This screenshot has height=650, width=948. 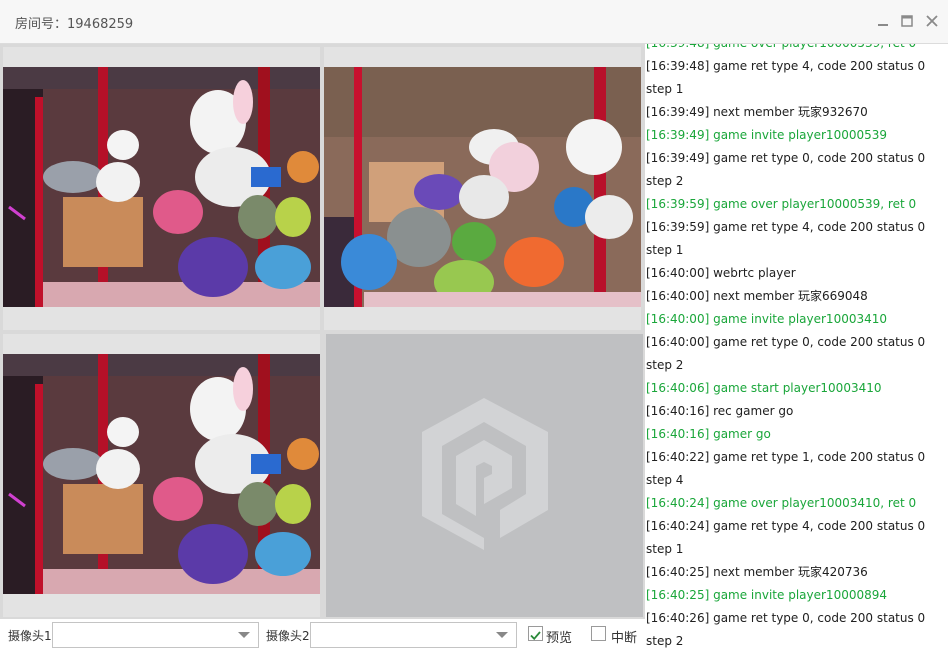 I want to click on app-logo-icon, so click(x=485, y=474).